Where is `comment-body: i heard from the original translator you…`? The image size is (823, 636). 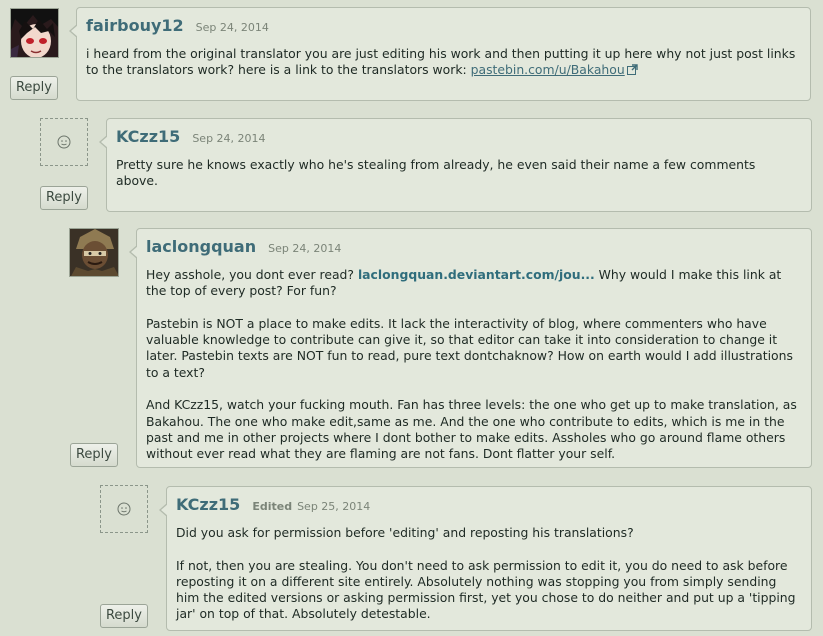 comment-body: i heard from the original translator you… is located at coordinates (442, 62).